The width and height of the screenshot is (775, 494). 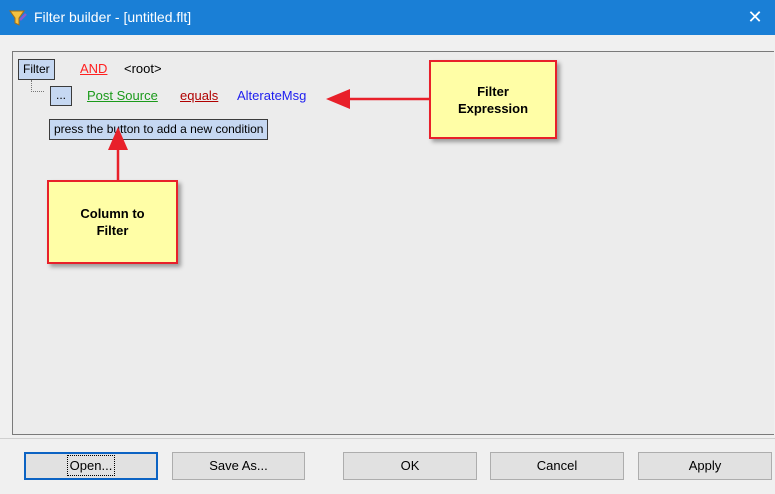 I want to click on tree-connector, so click(x=37, y=86).